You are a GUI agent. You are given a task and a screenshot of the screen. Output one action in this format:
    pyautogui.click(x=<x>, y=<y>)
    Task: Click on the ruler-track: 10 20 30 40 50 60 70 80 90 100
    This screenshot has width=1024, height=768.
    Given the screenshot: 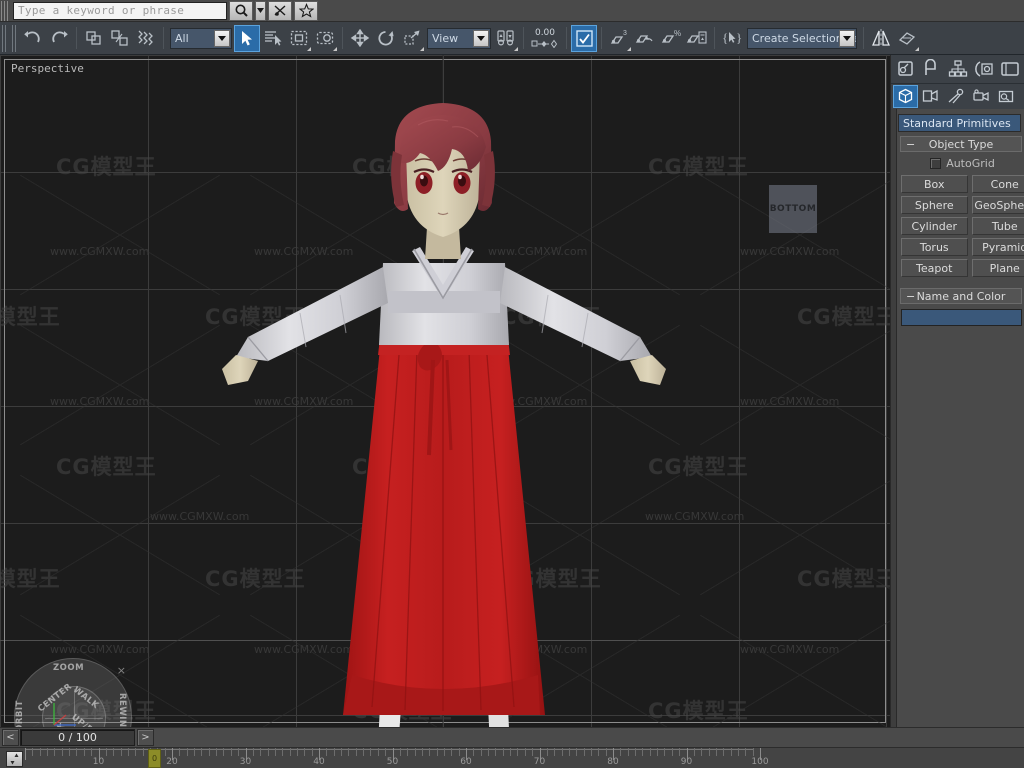 What is the action you would take?
    pyautogui.click(x=524, y=758)
    